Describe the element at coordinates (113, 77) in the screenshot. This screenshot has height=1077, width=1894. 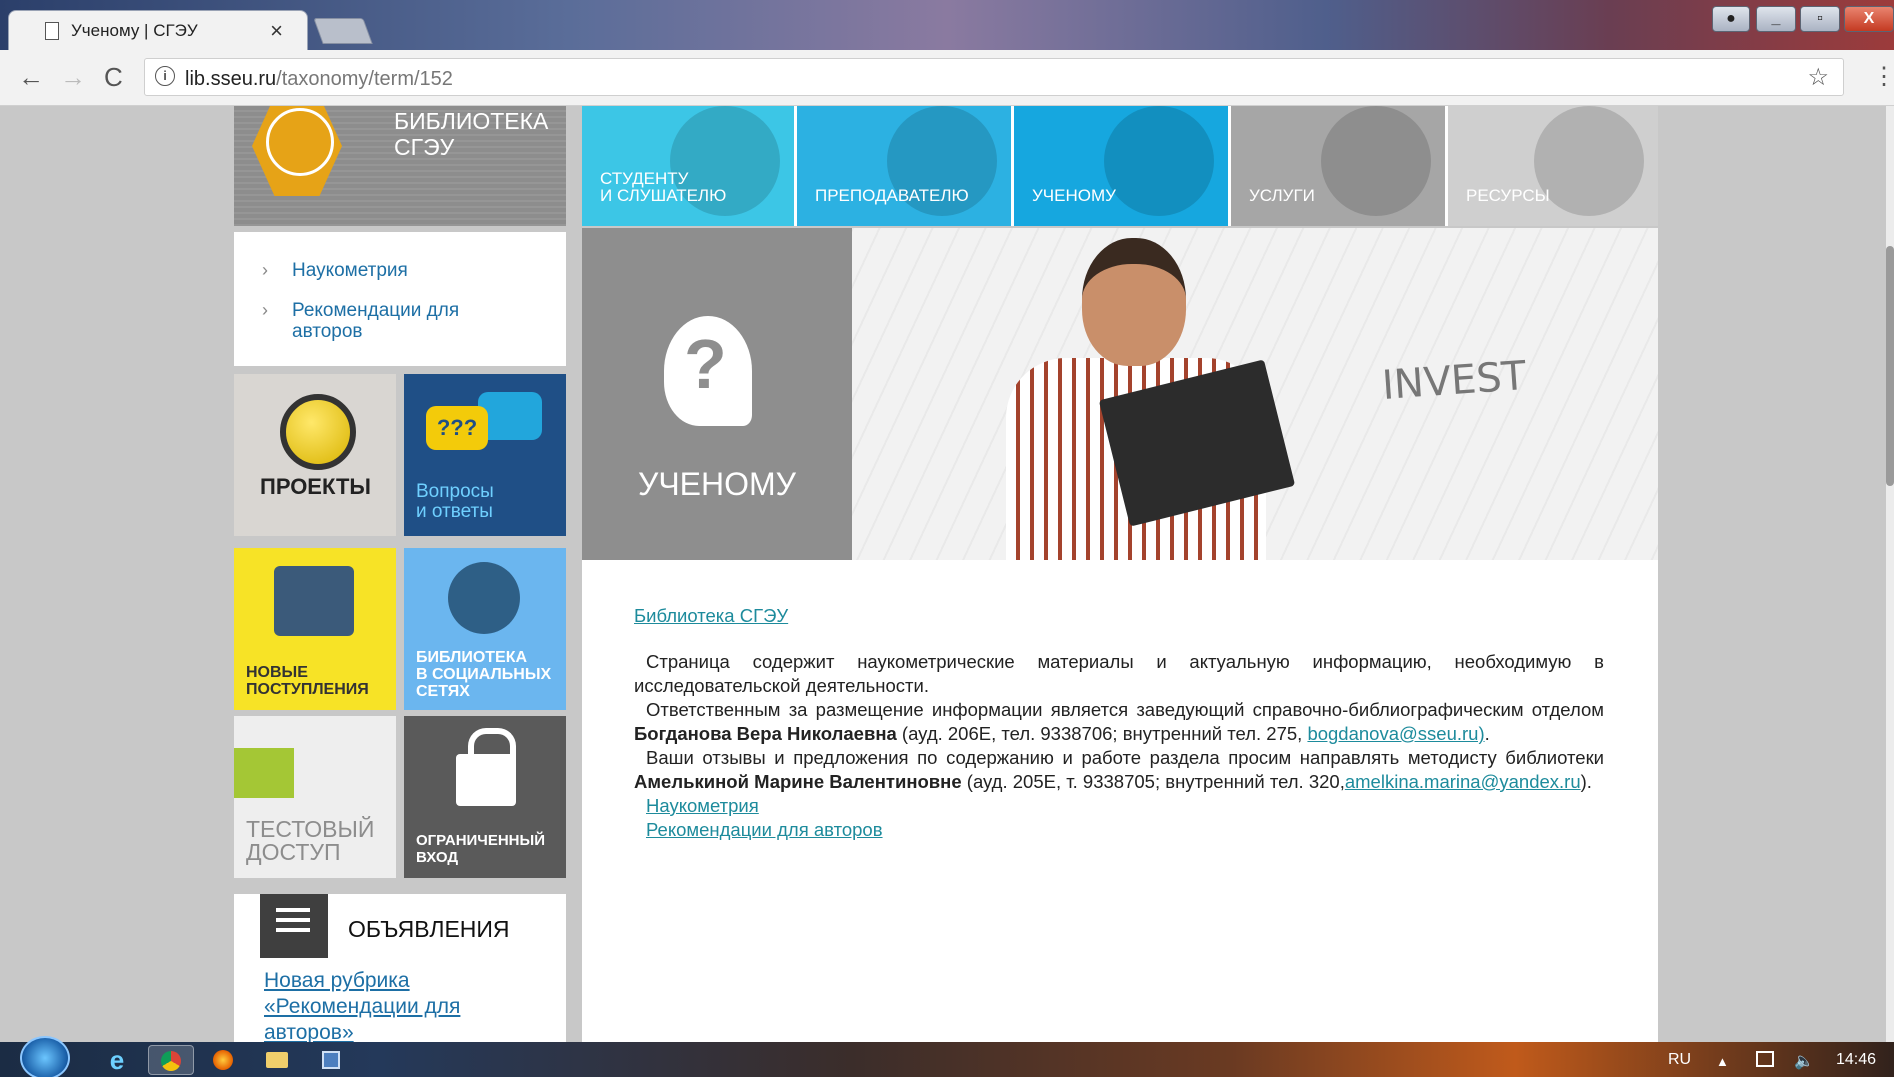
I see `reload-icon: C` at that location.